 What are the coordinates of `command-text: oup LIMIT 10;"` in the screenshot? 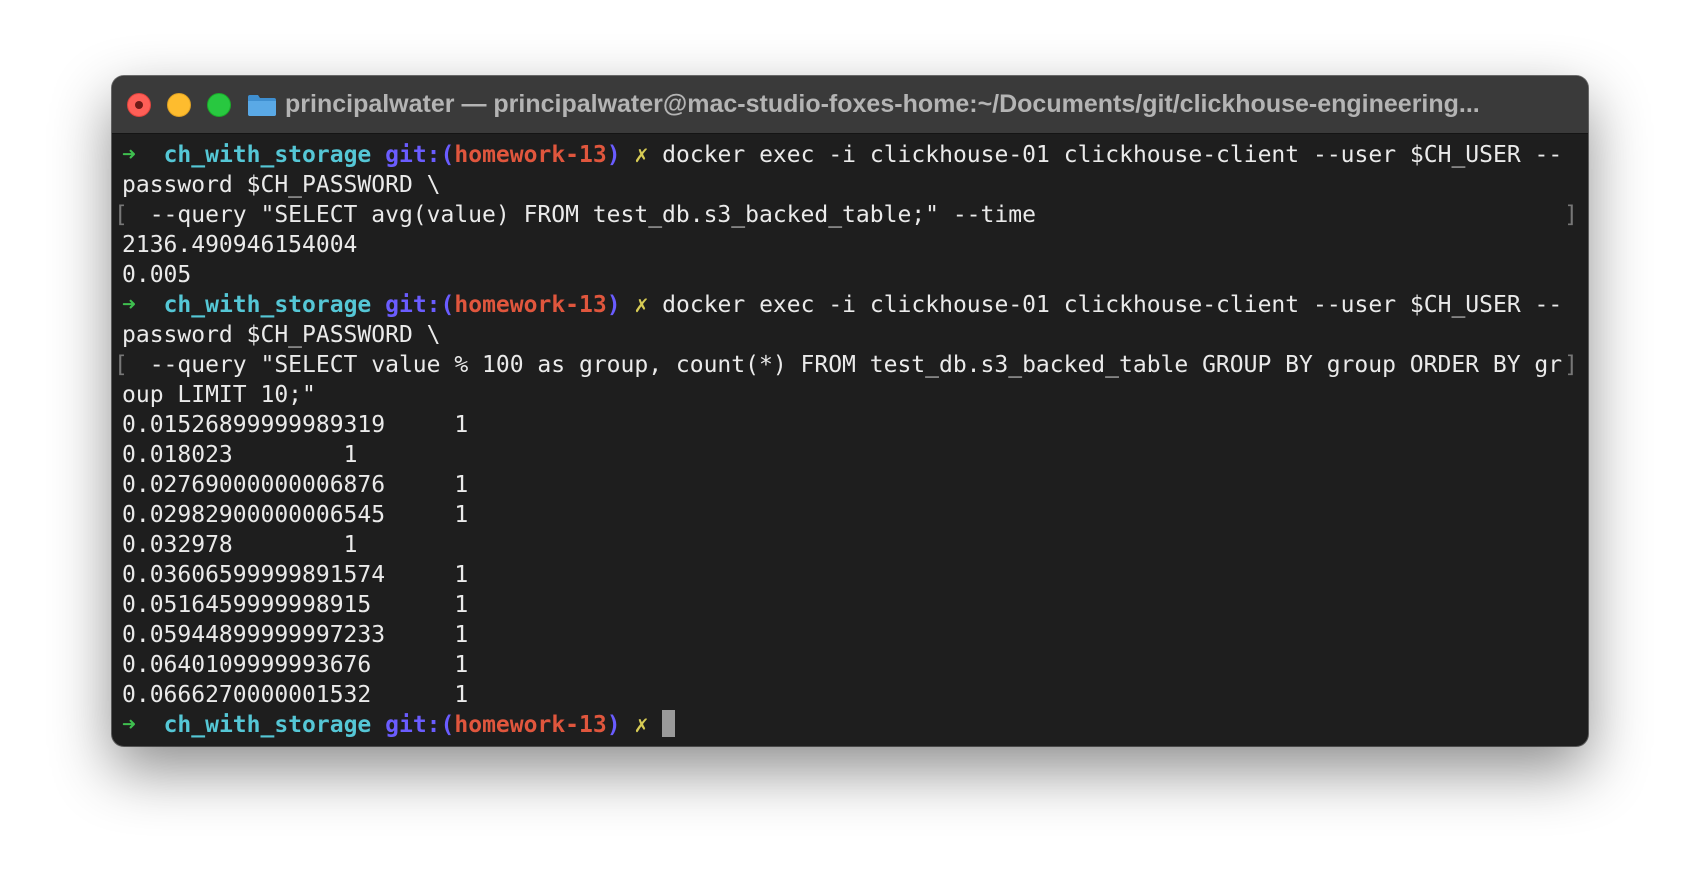 It's located at (219, 395).